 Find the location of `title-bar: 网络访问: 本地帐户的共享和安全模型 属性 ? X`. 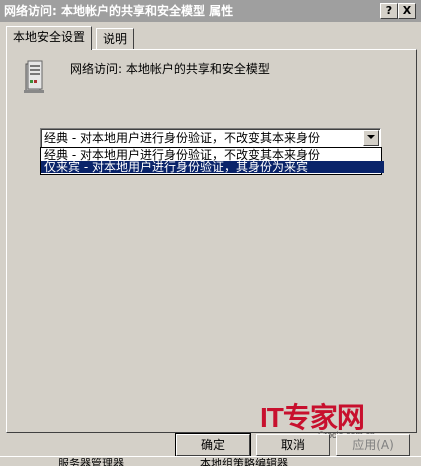

title-bar: 网络访问: 本地帐户的共享和安全模型 属性 ? X is located at coordinates (210, 11).